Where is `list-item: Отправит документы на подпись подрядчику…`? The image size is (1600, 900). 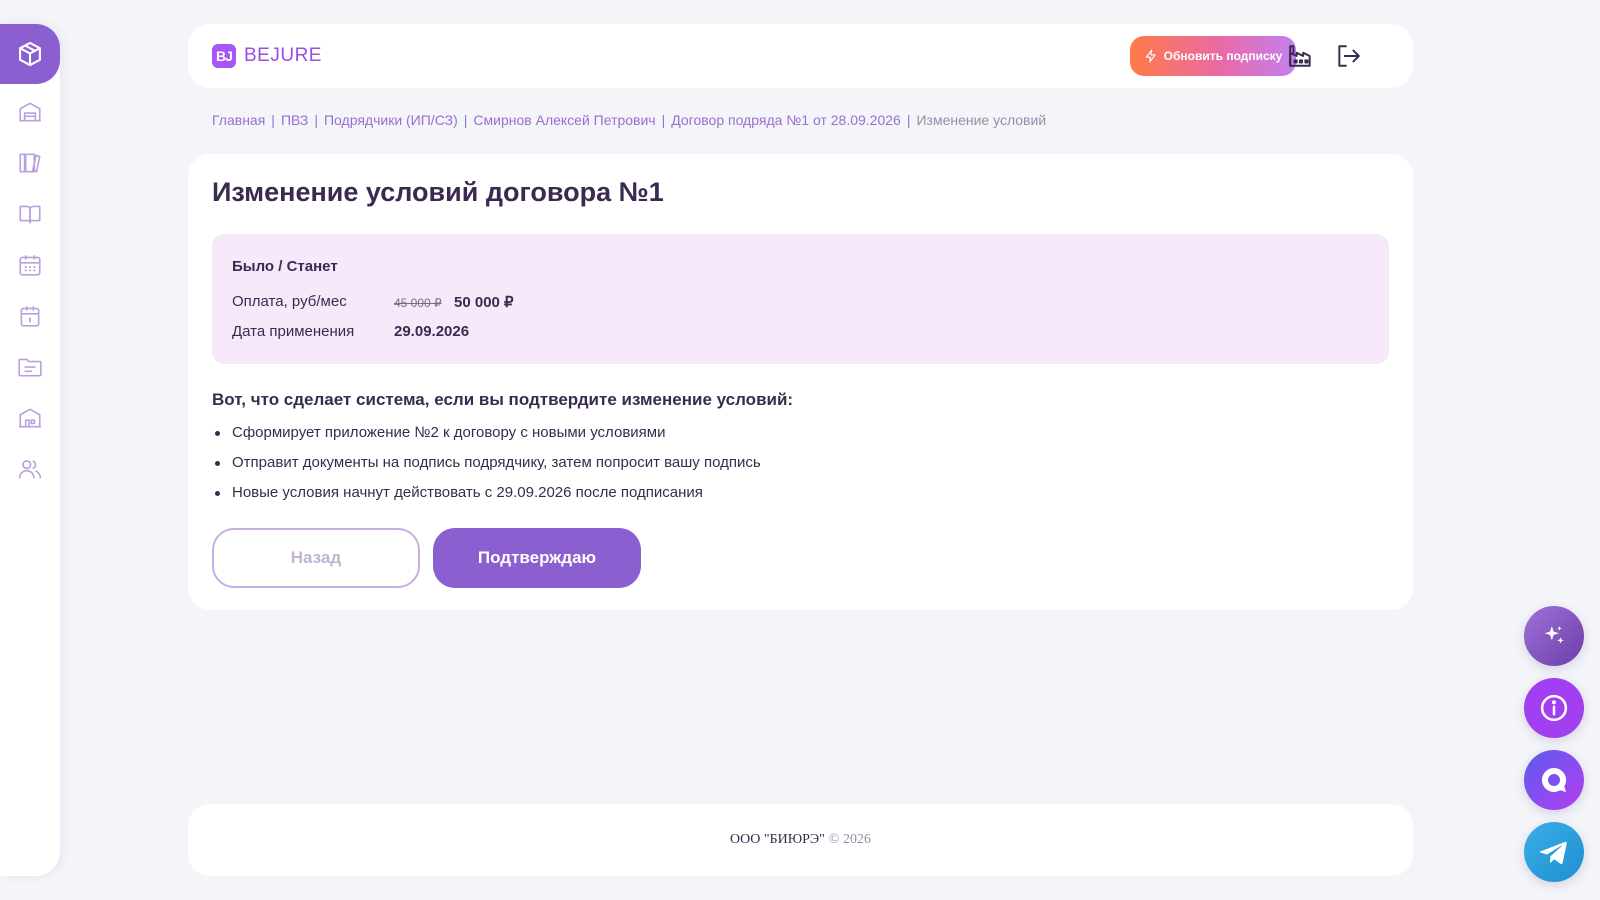
list-item: Отправит документы на подпись подрядчику… is located at coordinates (486, 463).